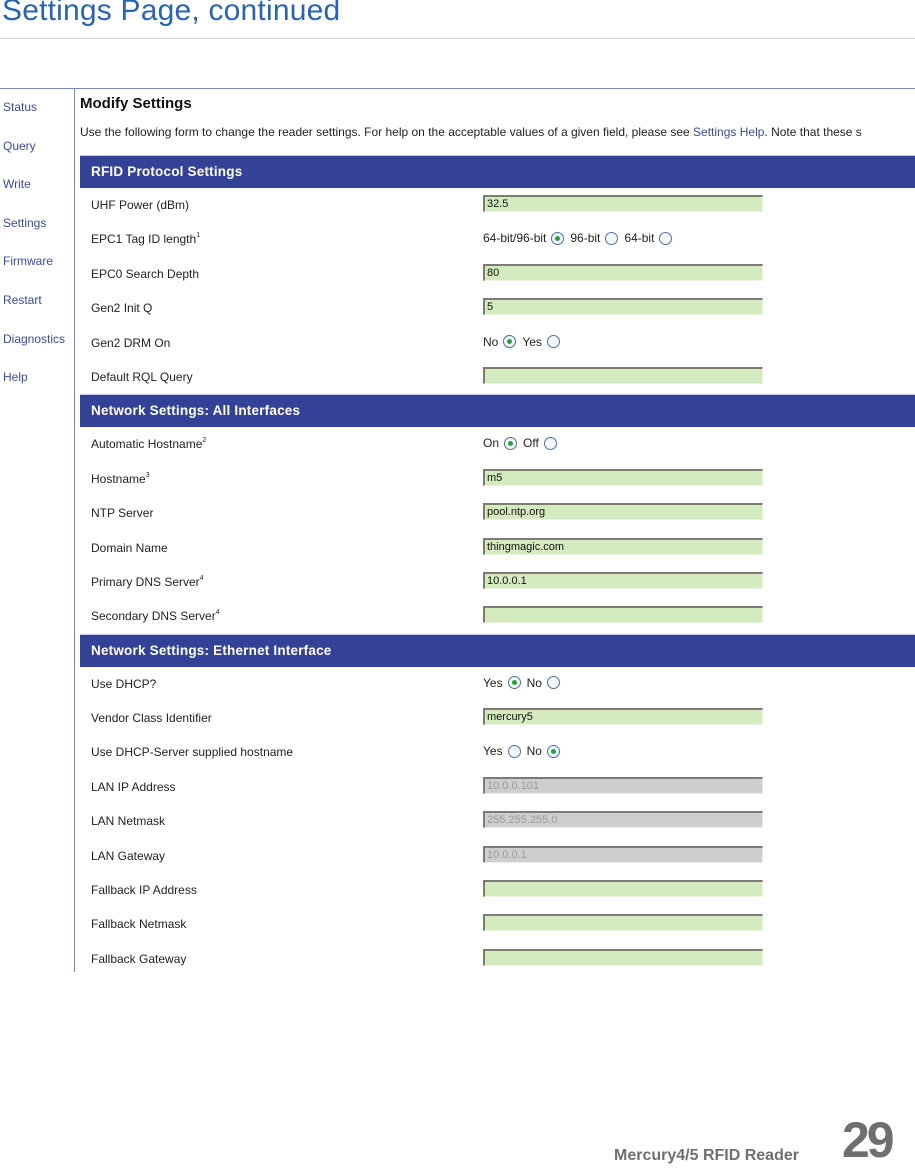 The image size is (915, 1168). Describe the element at coordinates (120, 479) in the screenshot. I see `setting-label: Hostname3` at that location.